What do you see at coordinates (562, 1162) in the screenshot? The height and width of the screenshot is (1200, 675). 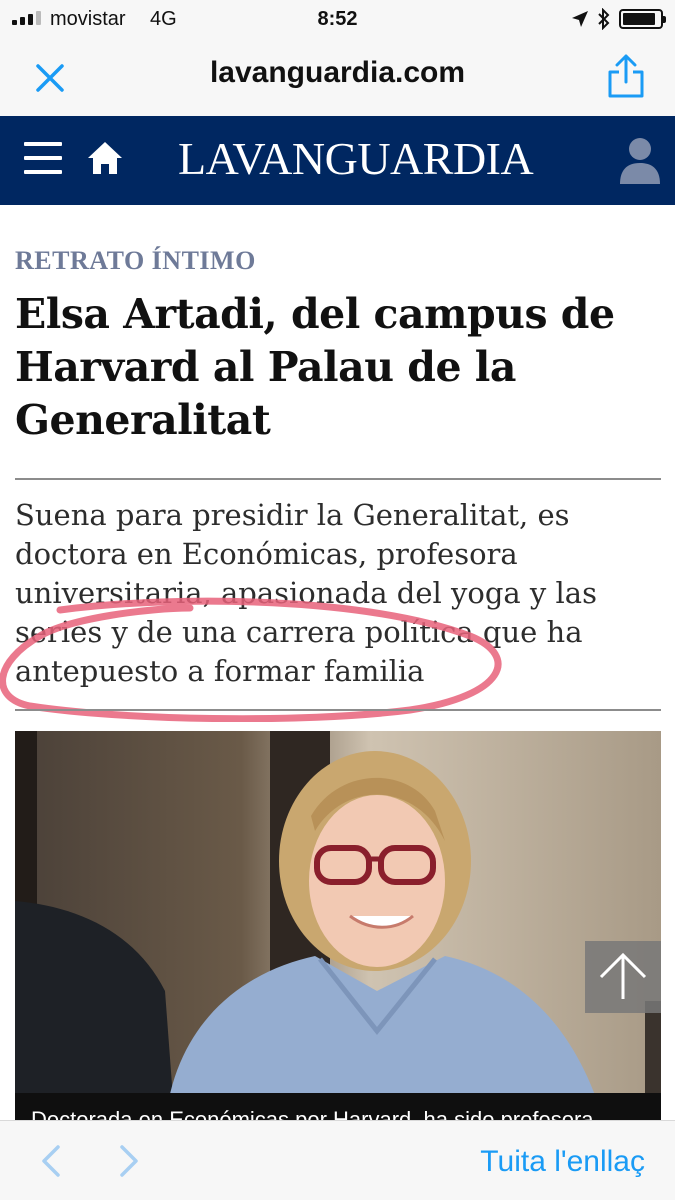 I see `tweet-link-button: Tuita l'enllaç` at bounding box center [562, 1162].